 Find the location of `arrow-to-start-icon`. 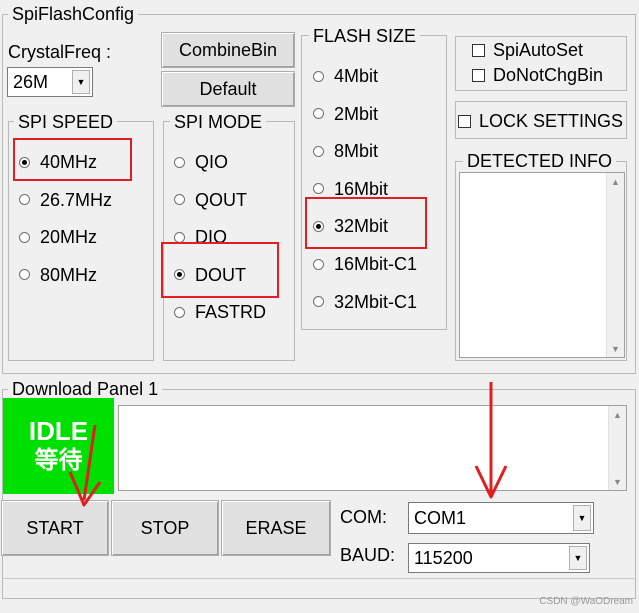

arrow-to-start-icon is located at coordinates (85, 465).